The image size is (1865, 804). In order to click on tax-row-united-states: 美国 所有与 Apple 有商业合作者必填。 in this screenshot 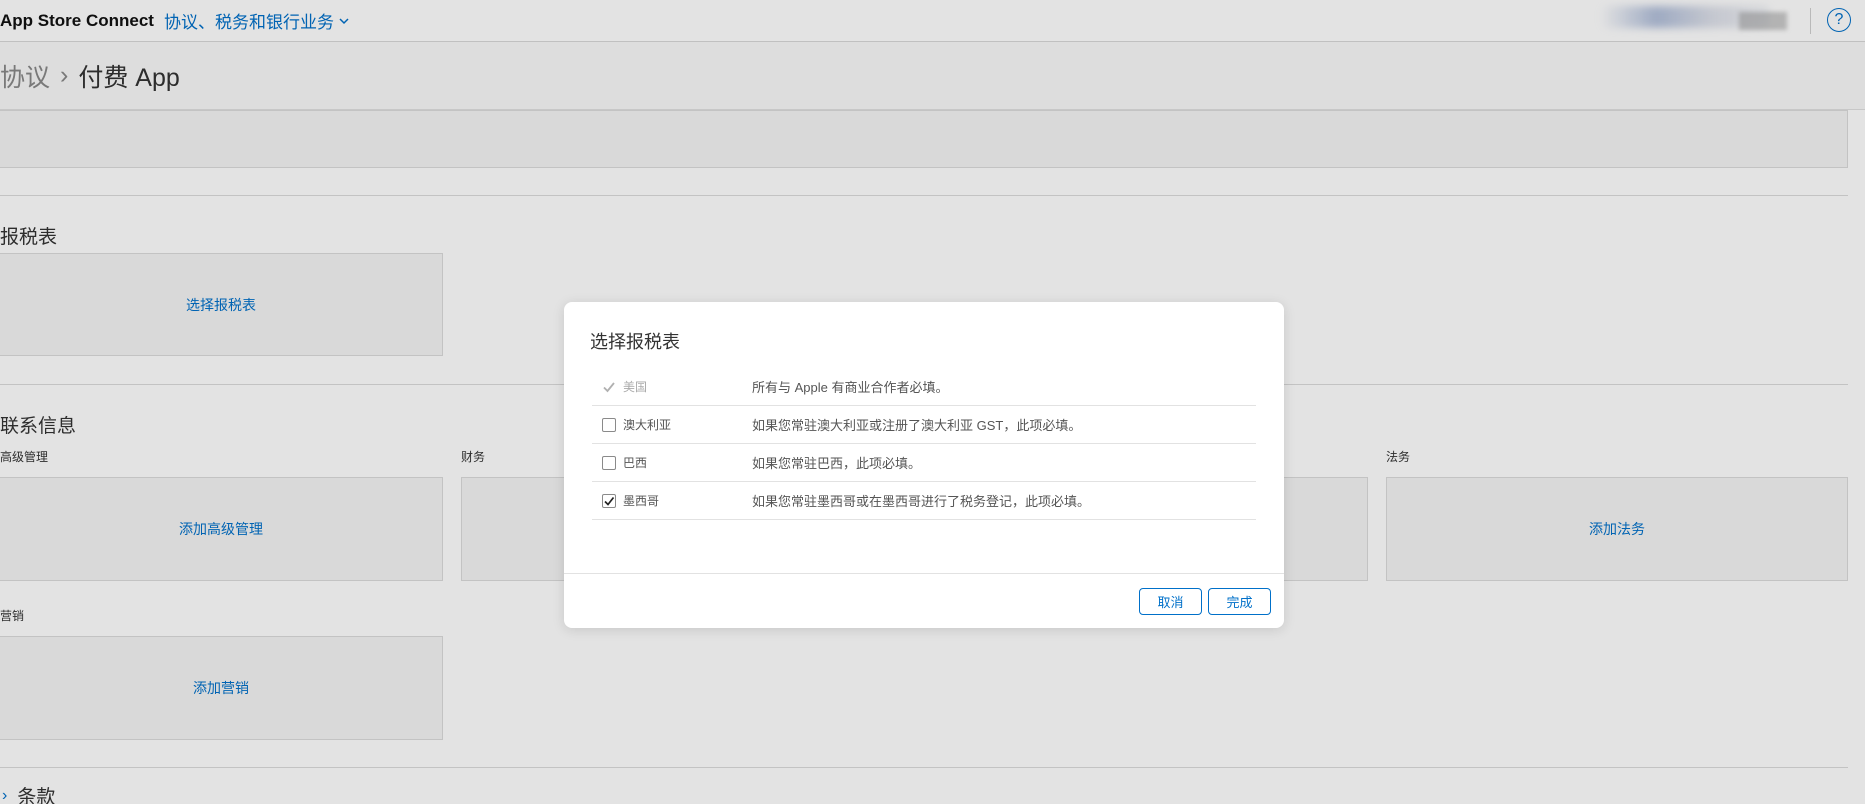, I will do `click(924, 387)`.